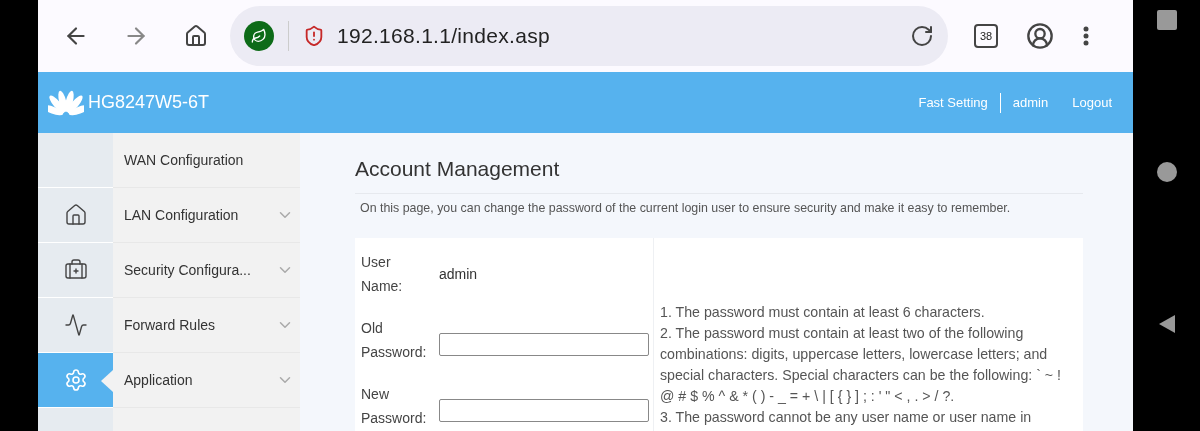 The width and height of the screenshot is (1200, 431). What do you see at coordinates (986, 36) in the screenshot?
I see `tab-count-button: 38` at bounding box center [986, 36].